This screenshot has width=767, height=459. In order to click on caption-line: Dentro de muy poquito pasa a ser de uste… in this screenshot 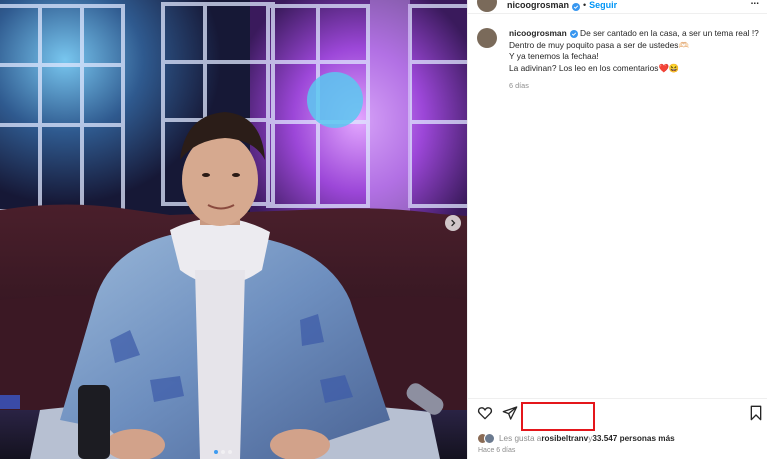, I will do `click(599, 44)`.